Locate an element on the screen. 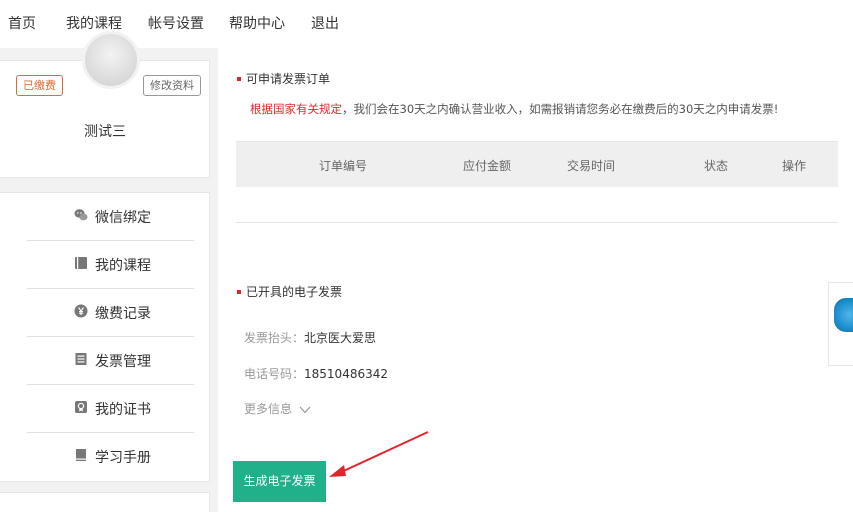 The width and height of the screenshot is (853, 512). column-header: 交易时间 is located at coordinates (591, 166).